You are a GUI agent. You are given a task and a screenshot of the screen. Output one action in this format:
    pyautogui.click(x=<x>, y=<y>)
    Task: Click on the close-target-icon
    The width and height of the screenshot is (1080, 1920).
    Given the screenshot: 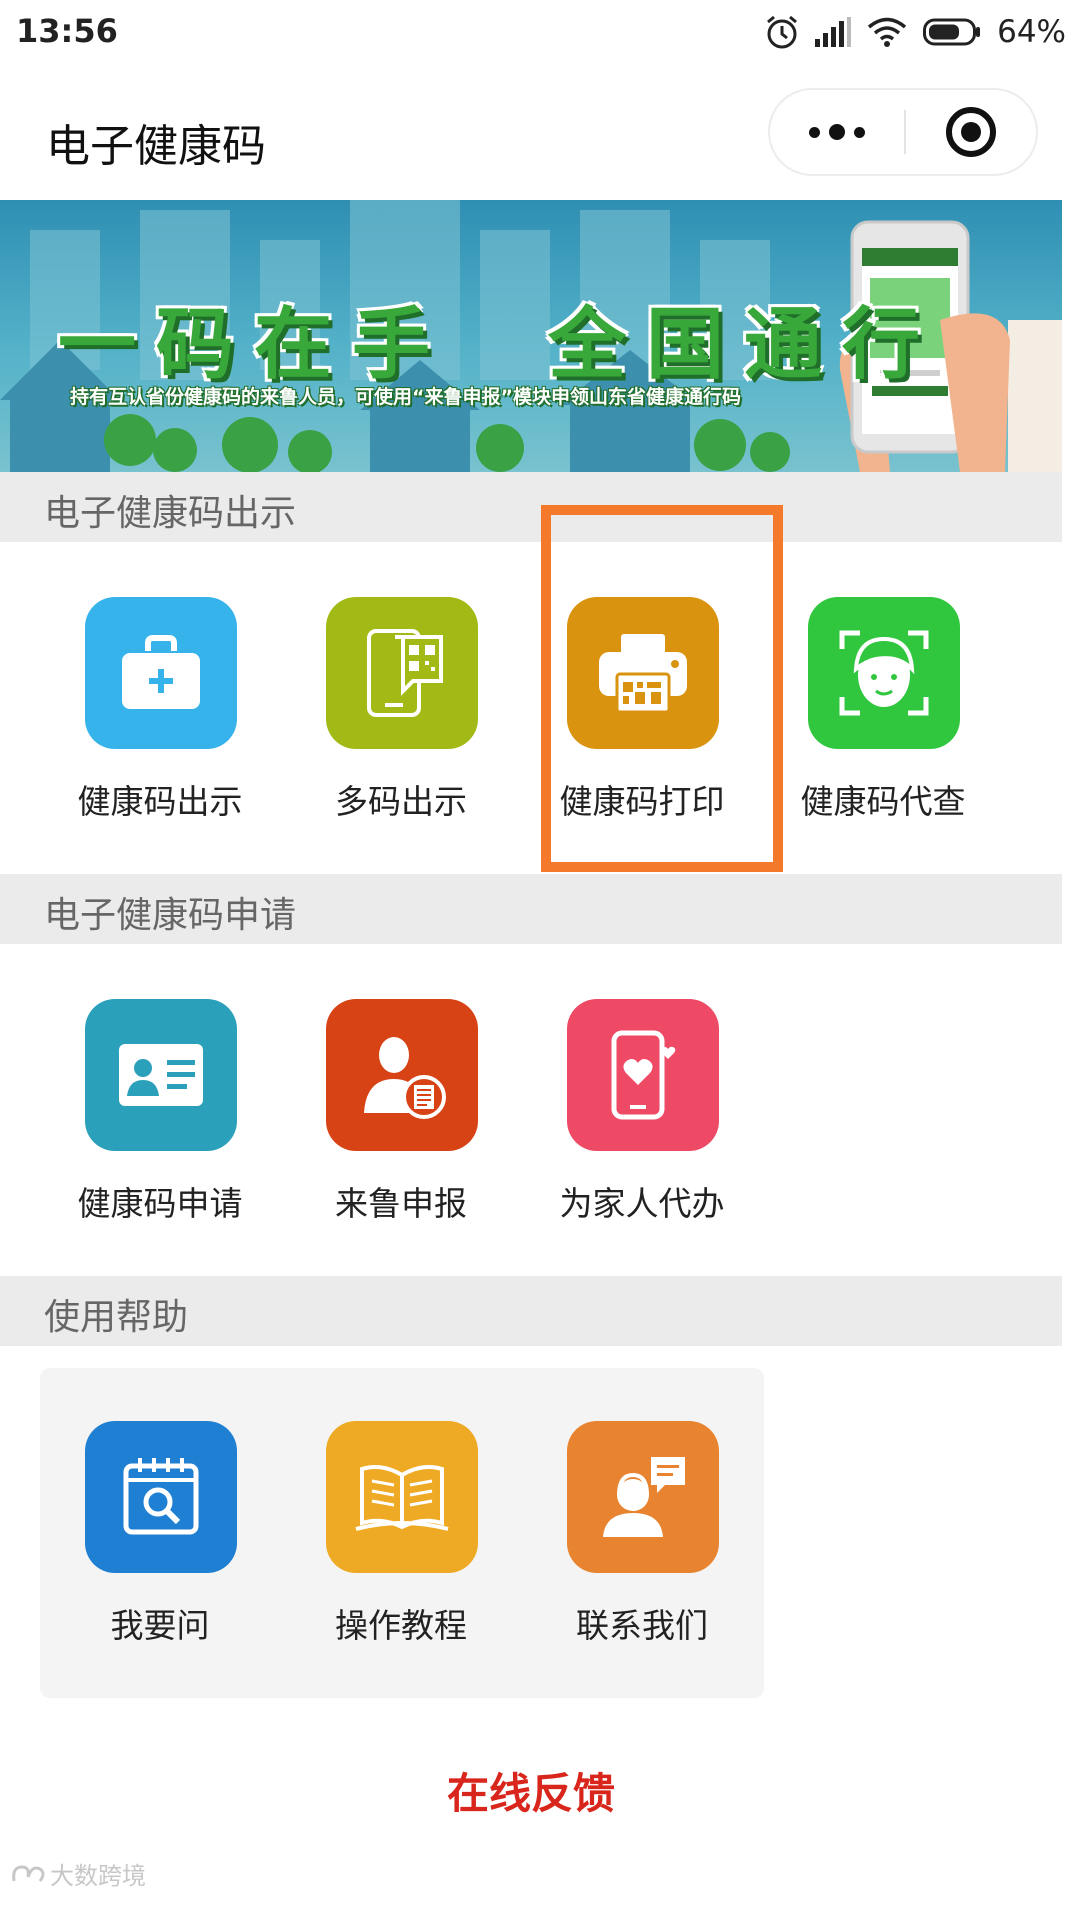 What is the action you would take?
    pyautogui.click(x=971, y=132)
    